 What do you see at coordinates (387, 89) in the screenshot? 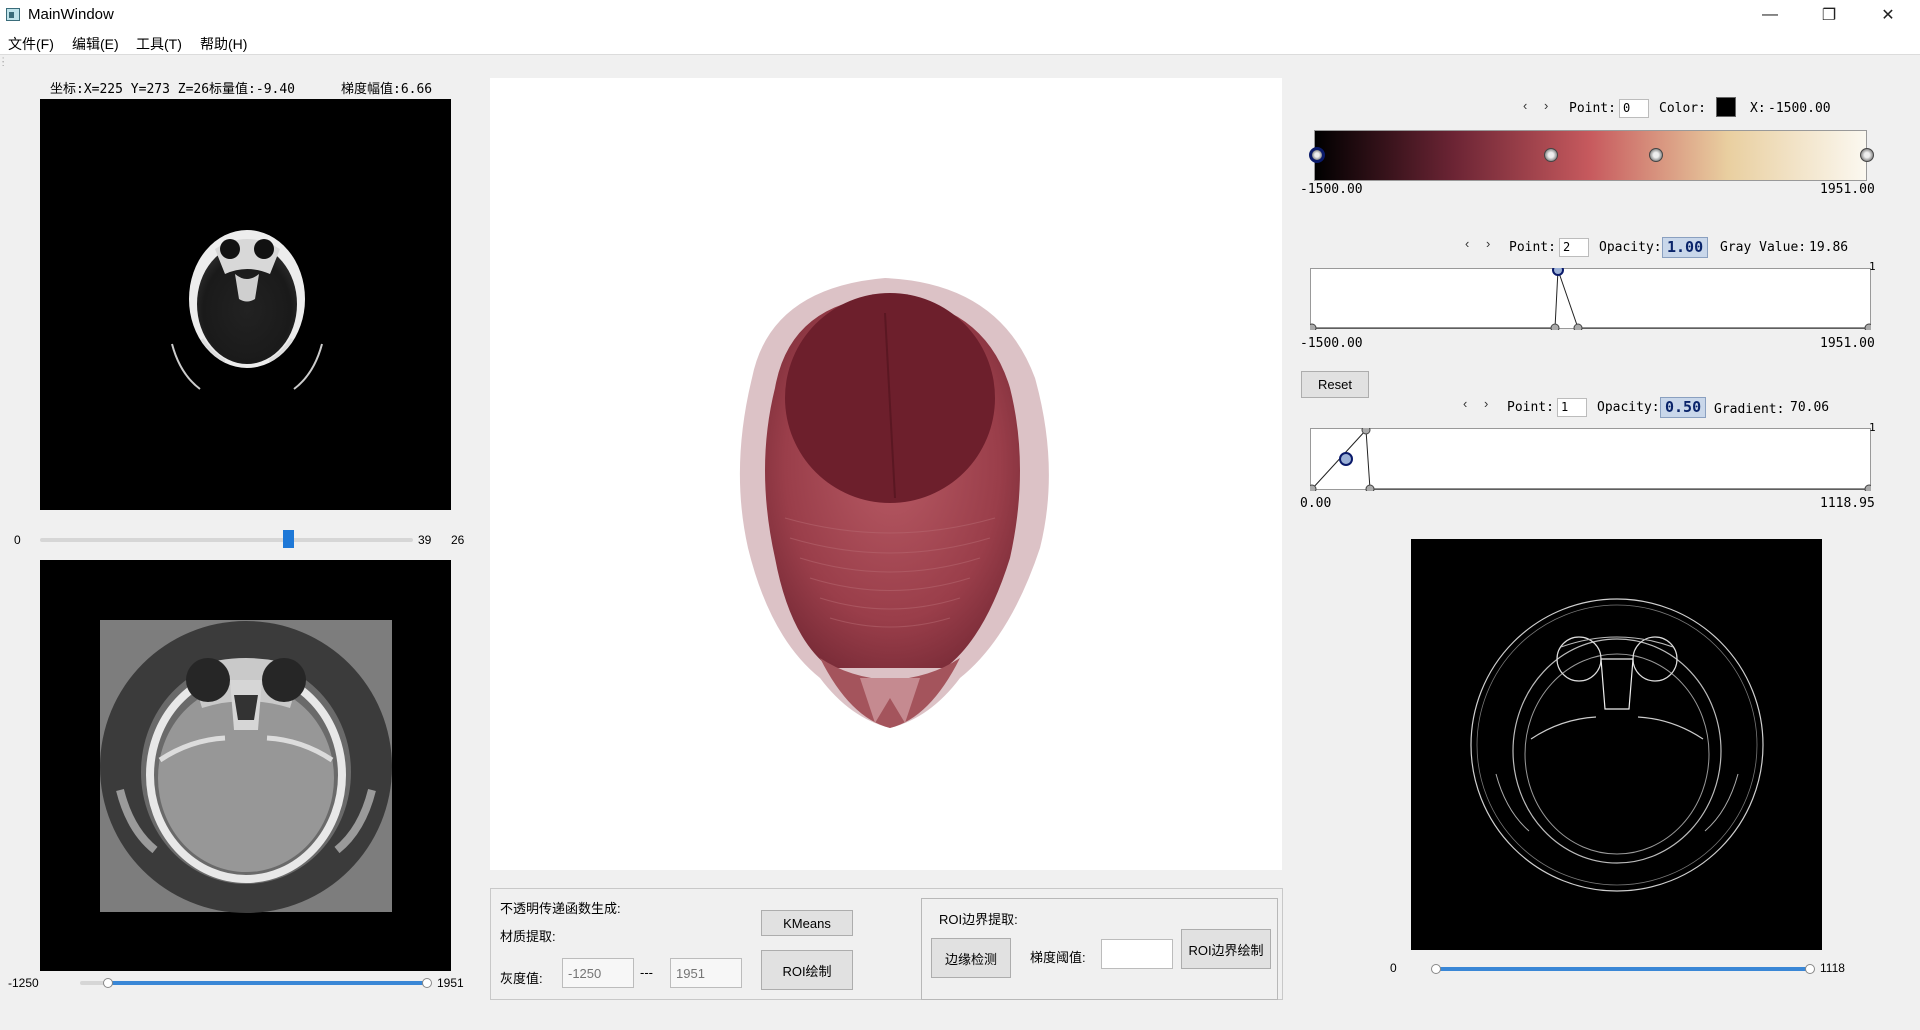
I see `gradient-magnitude-readout: 梯度幅值:6.66` at bounding box center [387, 89].